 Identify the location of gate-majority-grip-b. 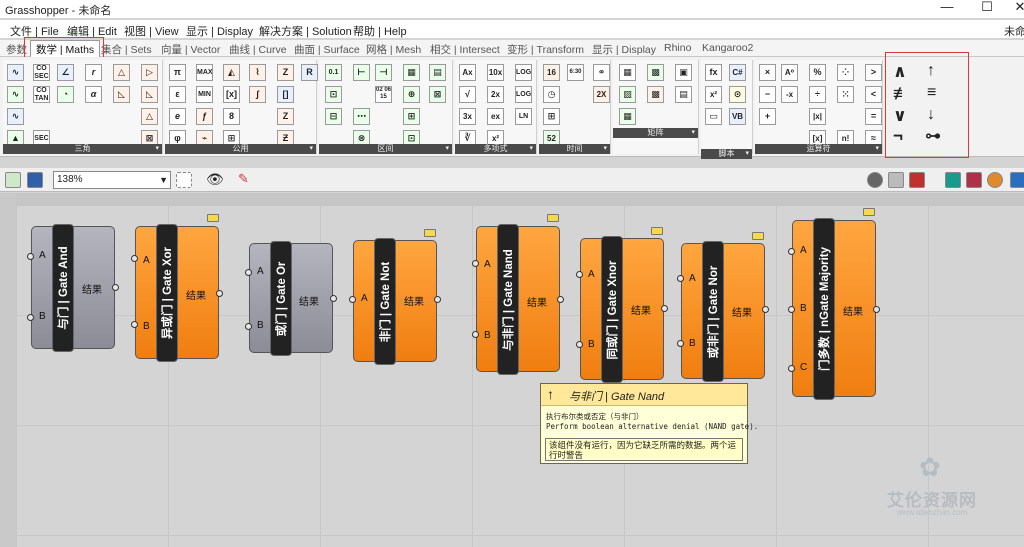
(791, 309).